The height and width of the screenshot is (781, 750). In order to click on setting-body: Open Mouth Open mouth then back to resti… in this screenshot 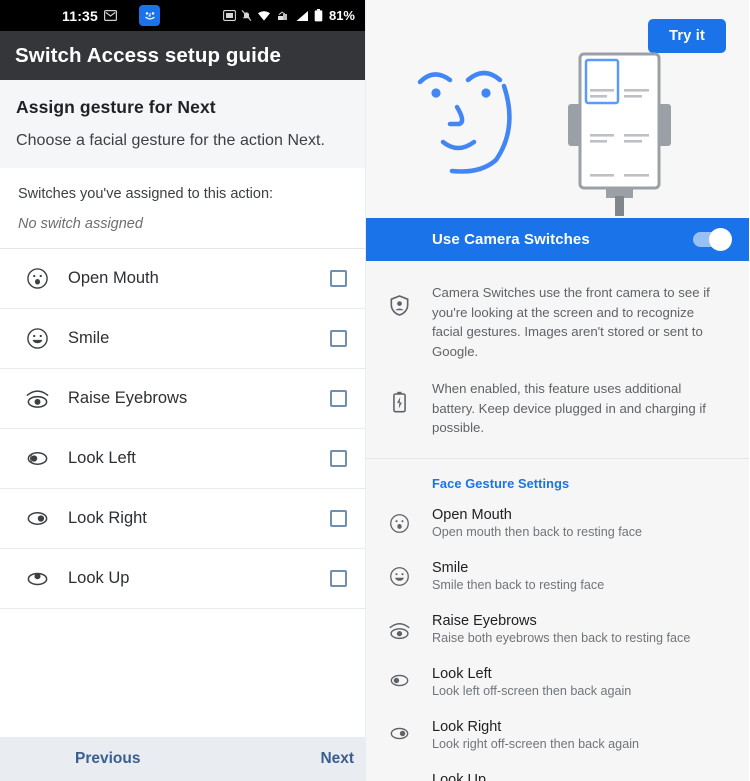, I will do `click(582, 523)`.